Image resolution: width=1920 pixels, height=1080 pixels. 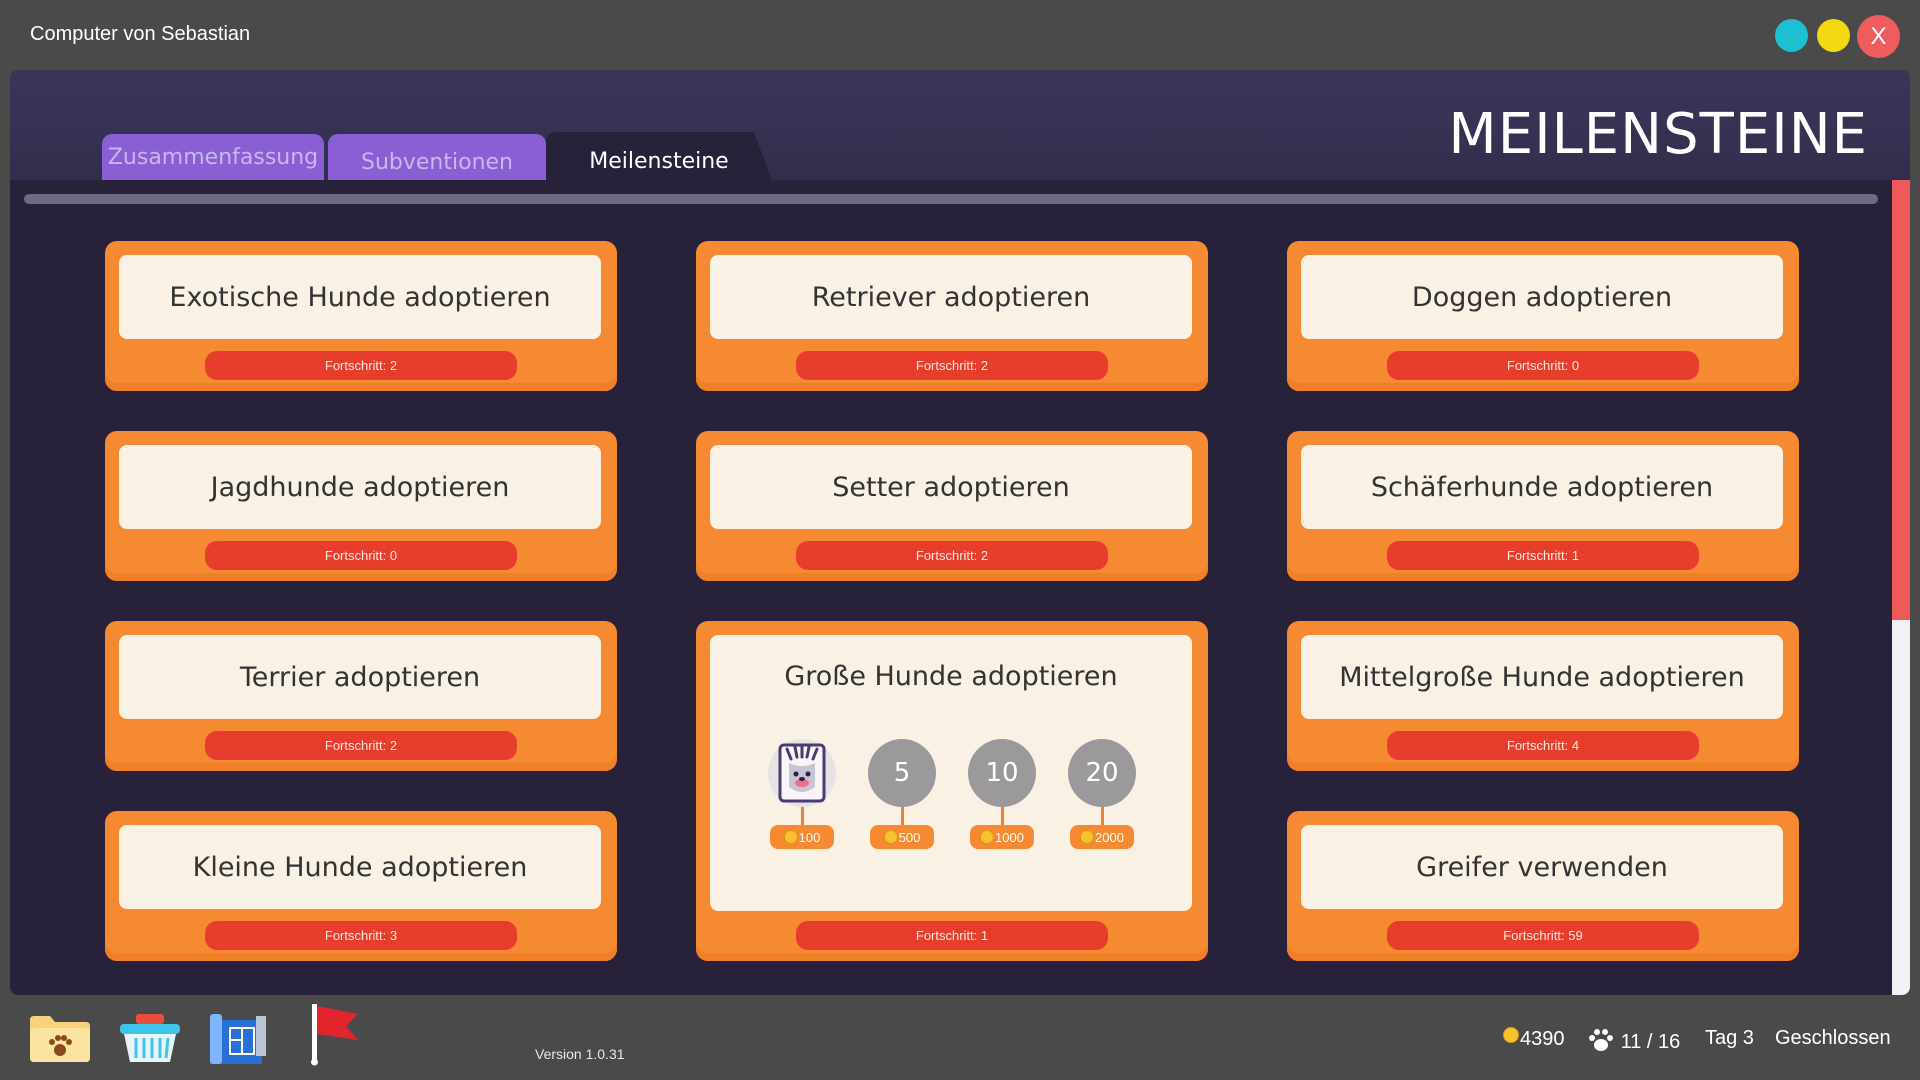 What do you see at coordinates (60, 1040) in the screenshot?
I see `folder-paw-icon` at bounding box center [60, 1040].